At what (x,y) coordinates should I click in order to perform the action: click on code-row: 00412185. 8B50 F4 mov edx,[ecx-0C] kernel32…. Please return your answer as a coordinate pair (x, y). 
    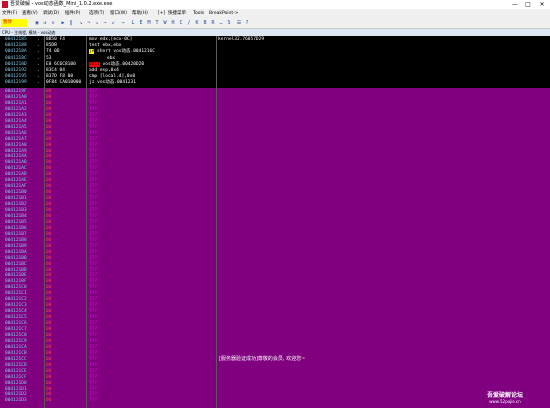
    Looking at the image, I should click on (275, 40).